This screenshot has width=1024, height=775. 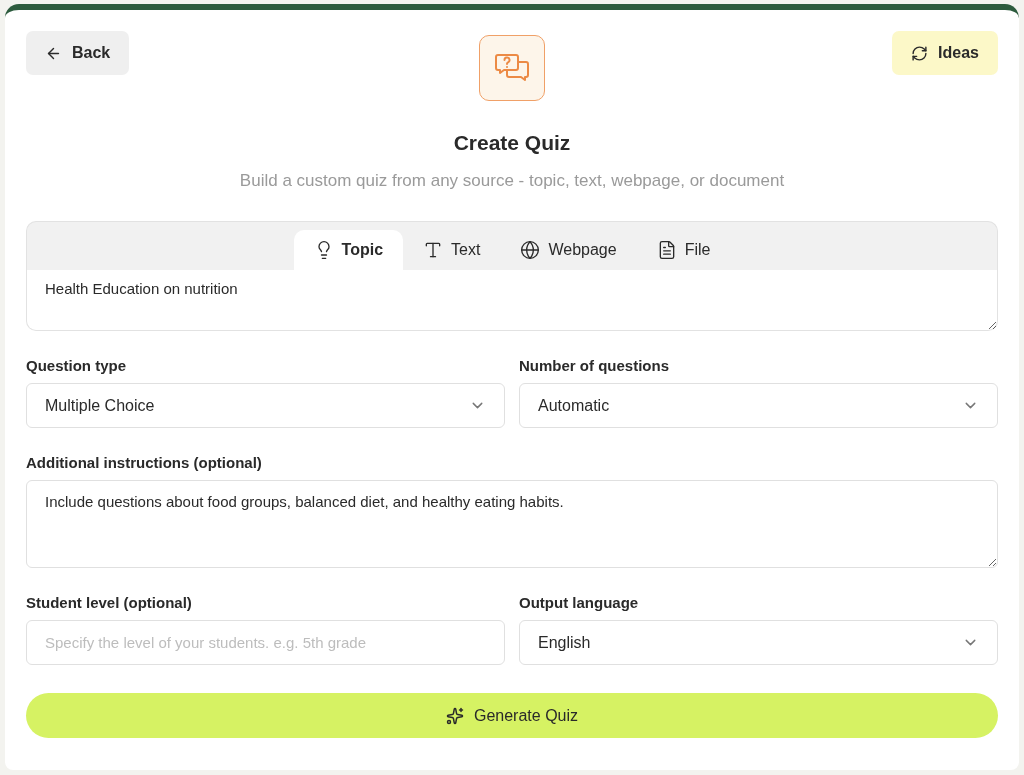 What do you see at coordinates (512, 181) in the screenshot?
I see `page-subtitle: Build a custom quiz from any source - topic, text, webpage, or document` at bounding box center [512, 181].